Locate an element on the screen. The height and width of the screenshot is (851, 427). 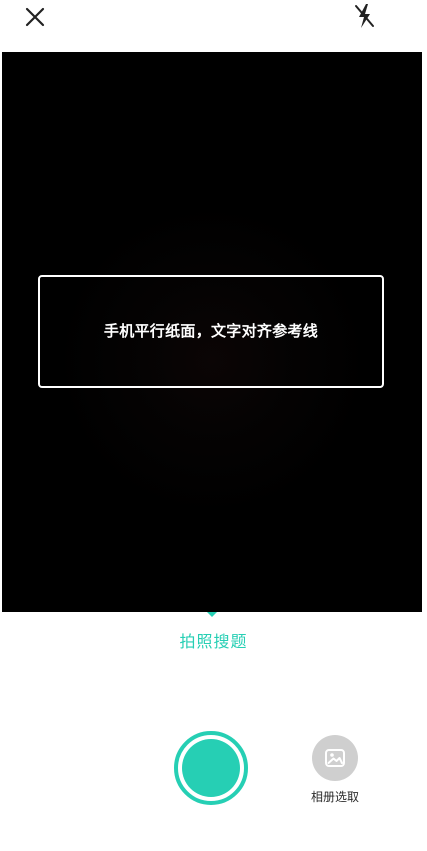
shutter-button is located at coordinates (211, 768).